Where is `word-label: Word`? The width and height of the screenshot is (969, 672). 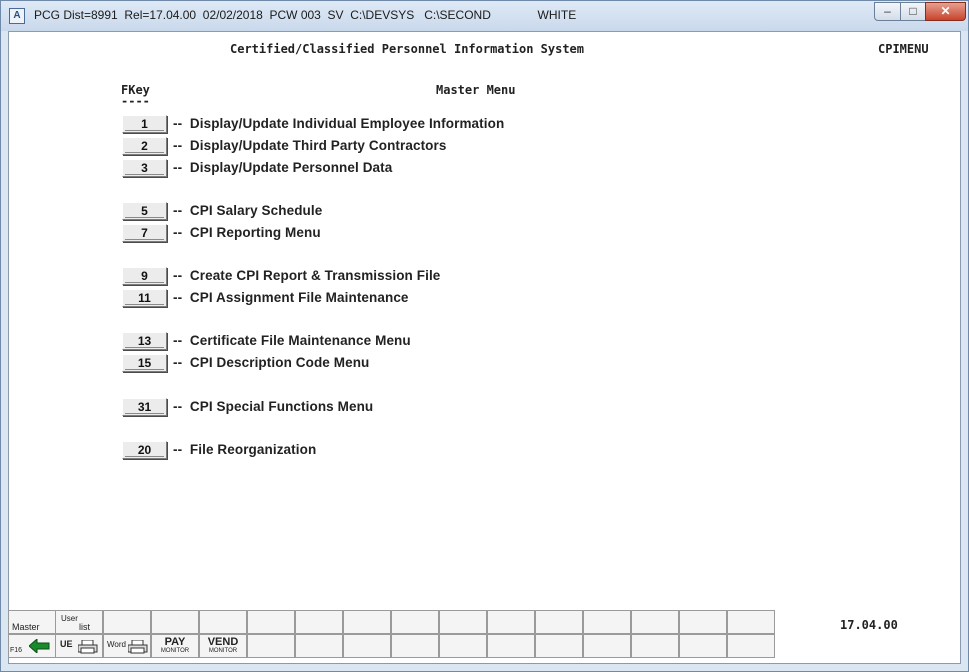
word-label: Word is located at coordinates (116, 644).